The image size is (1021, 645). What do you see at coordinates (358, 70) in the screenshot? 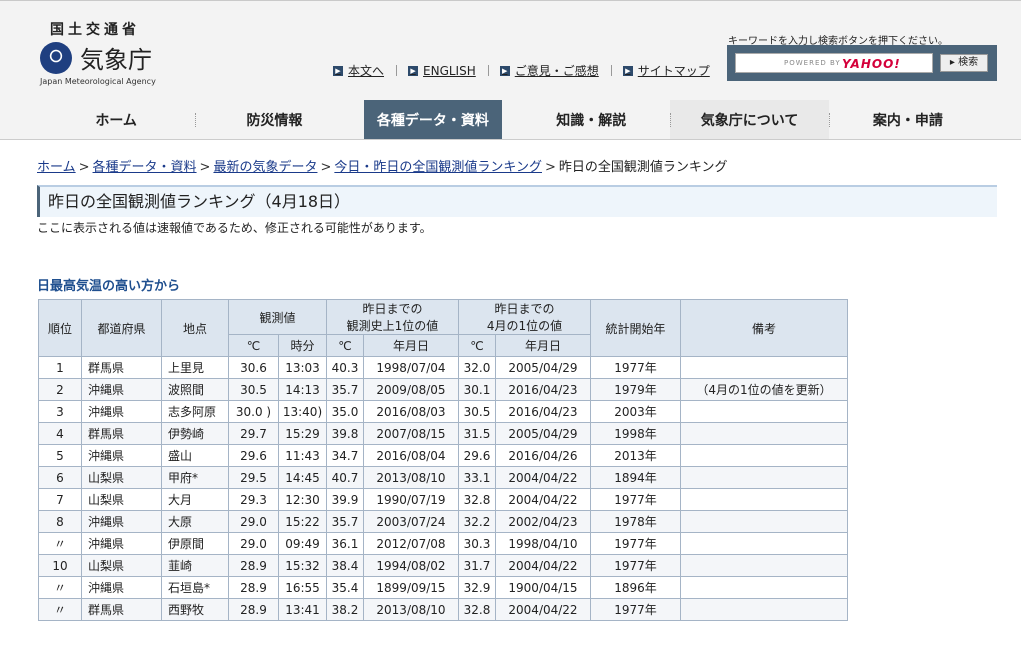
I see `skip-to-content-link: ▶ 本文へ` at bounding box center [358, 70].